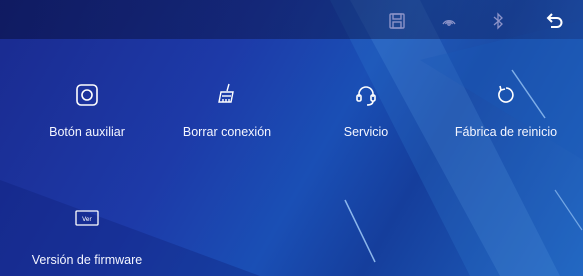 The image size is (583, 276). I want to click on headset-icon, so click(366, 95).